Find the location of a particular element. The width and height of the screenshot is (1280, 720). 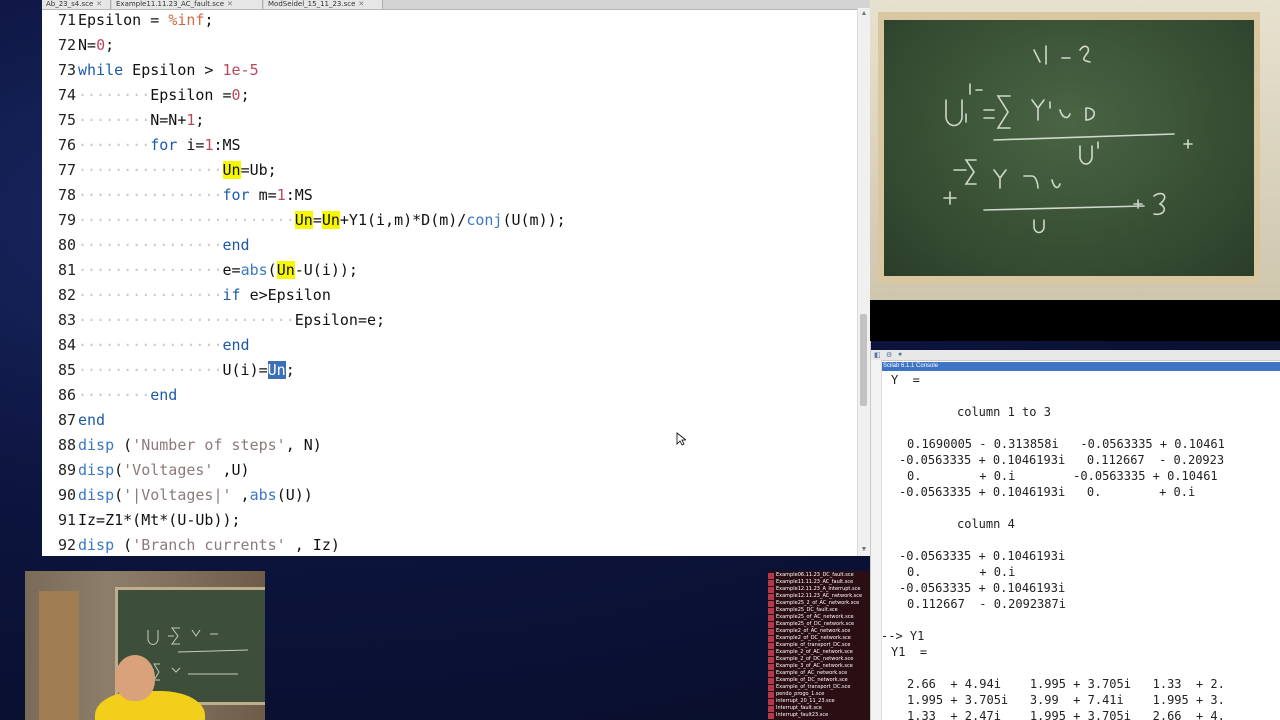

file-item: Example_of_AC_network.sce is located at coordinates (811, 673).